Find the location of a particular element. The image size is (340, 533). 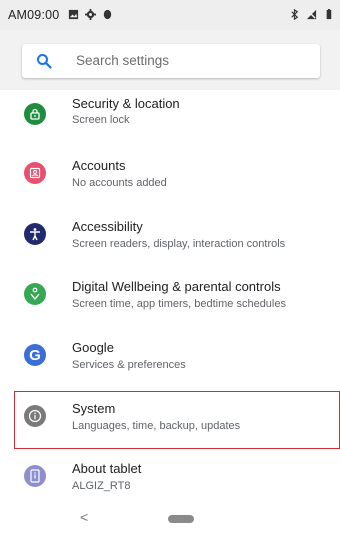

settings-item-google: G Google Services & preferences is located at coordinates (170, 361).